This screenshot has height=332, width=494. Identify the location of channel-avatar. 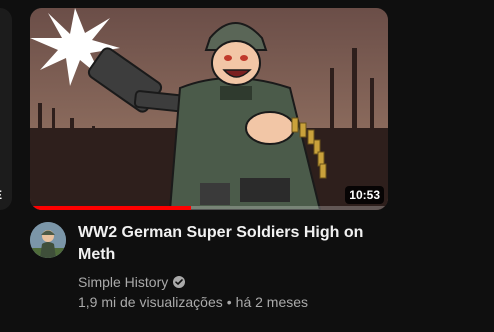
(48, 240).